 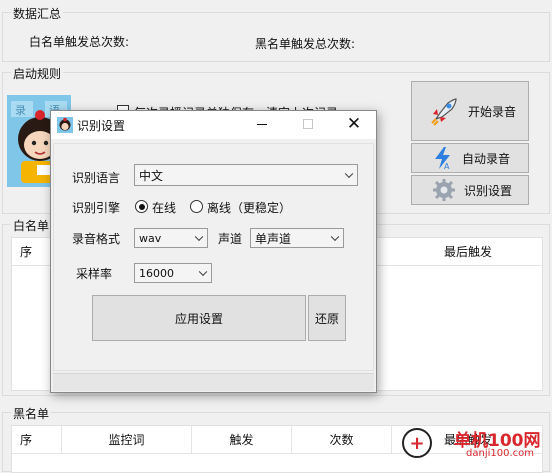 What do you see at coordinates (444, 190) in the screenshot?
I see `gear-icon` at bounding box center [444, 190].